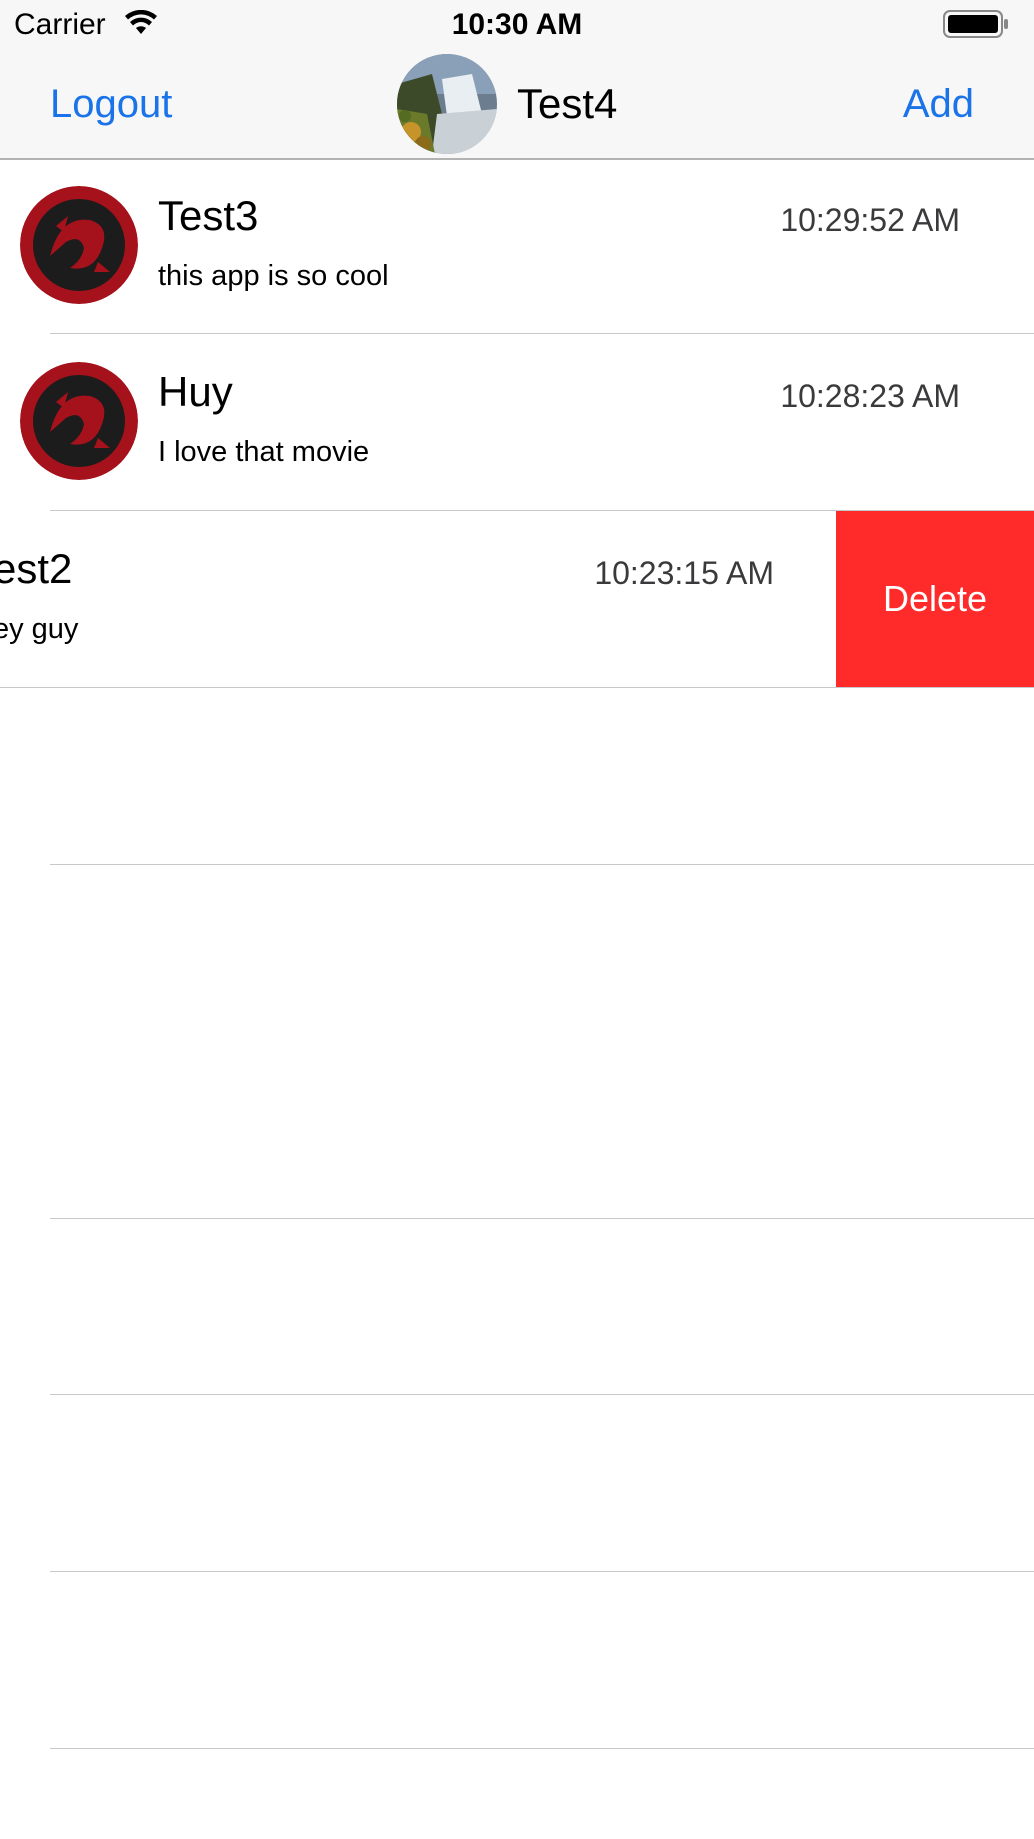 Image resolution: width=1034 pixels, height=1839 pixels. Describe the element at coordinates (517, 422) in the screenshot. I see `conversation-row: Huy I love that movie 10:28:23 AM` at that location.